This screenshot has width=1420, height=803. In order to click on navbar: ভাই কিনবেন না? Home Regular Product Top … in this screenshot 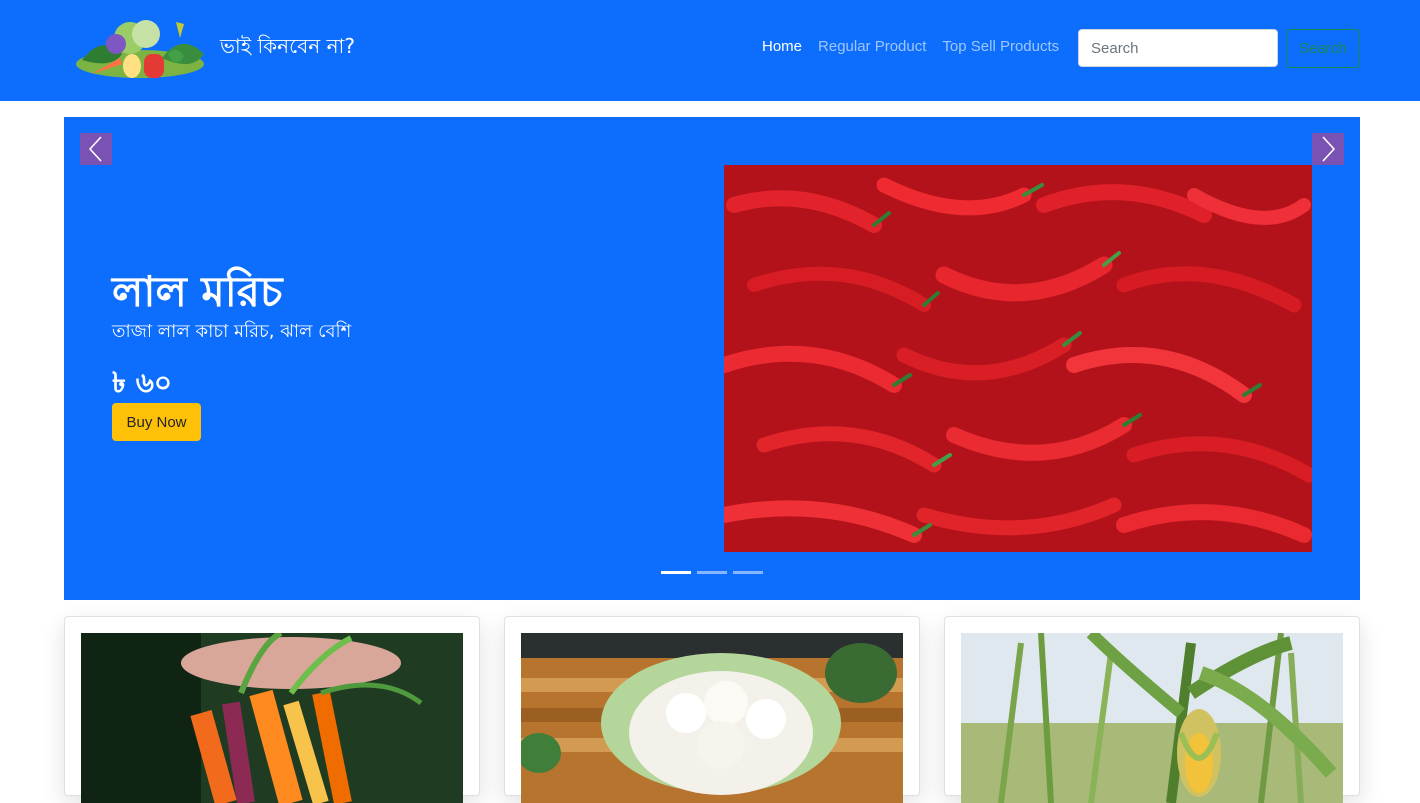, I will do `click(710, 50)`.